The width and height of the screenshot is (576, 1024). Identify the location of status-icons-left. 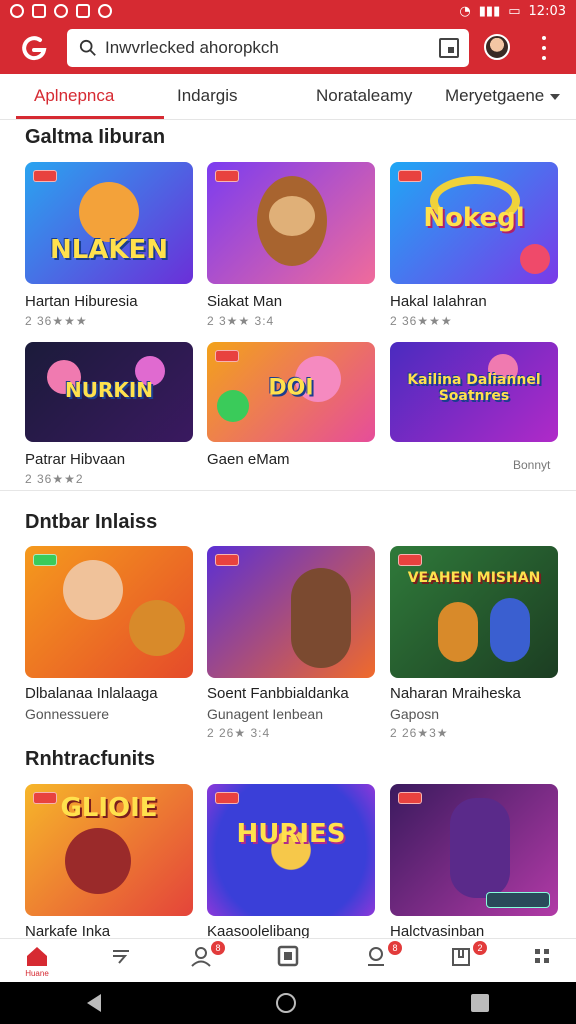
(61, 11).